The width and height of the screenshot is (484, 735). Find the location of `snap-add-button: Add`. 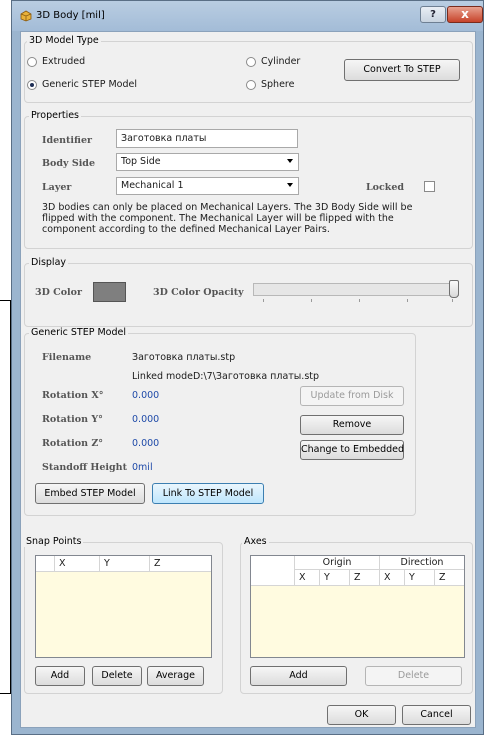

snap-add-button: Add is located at coordinates (60, 676).